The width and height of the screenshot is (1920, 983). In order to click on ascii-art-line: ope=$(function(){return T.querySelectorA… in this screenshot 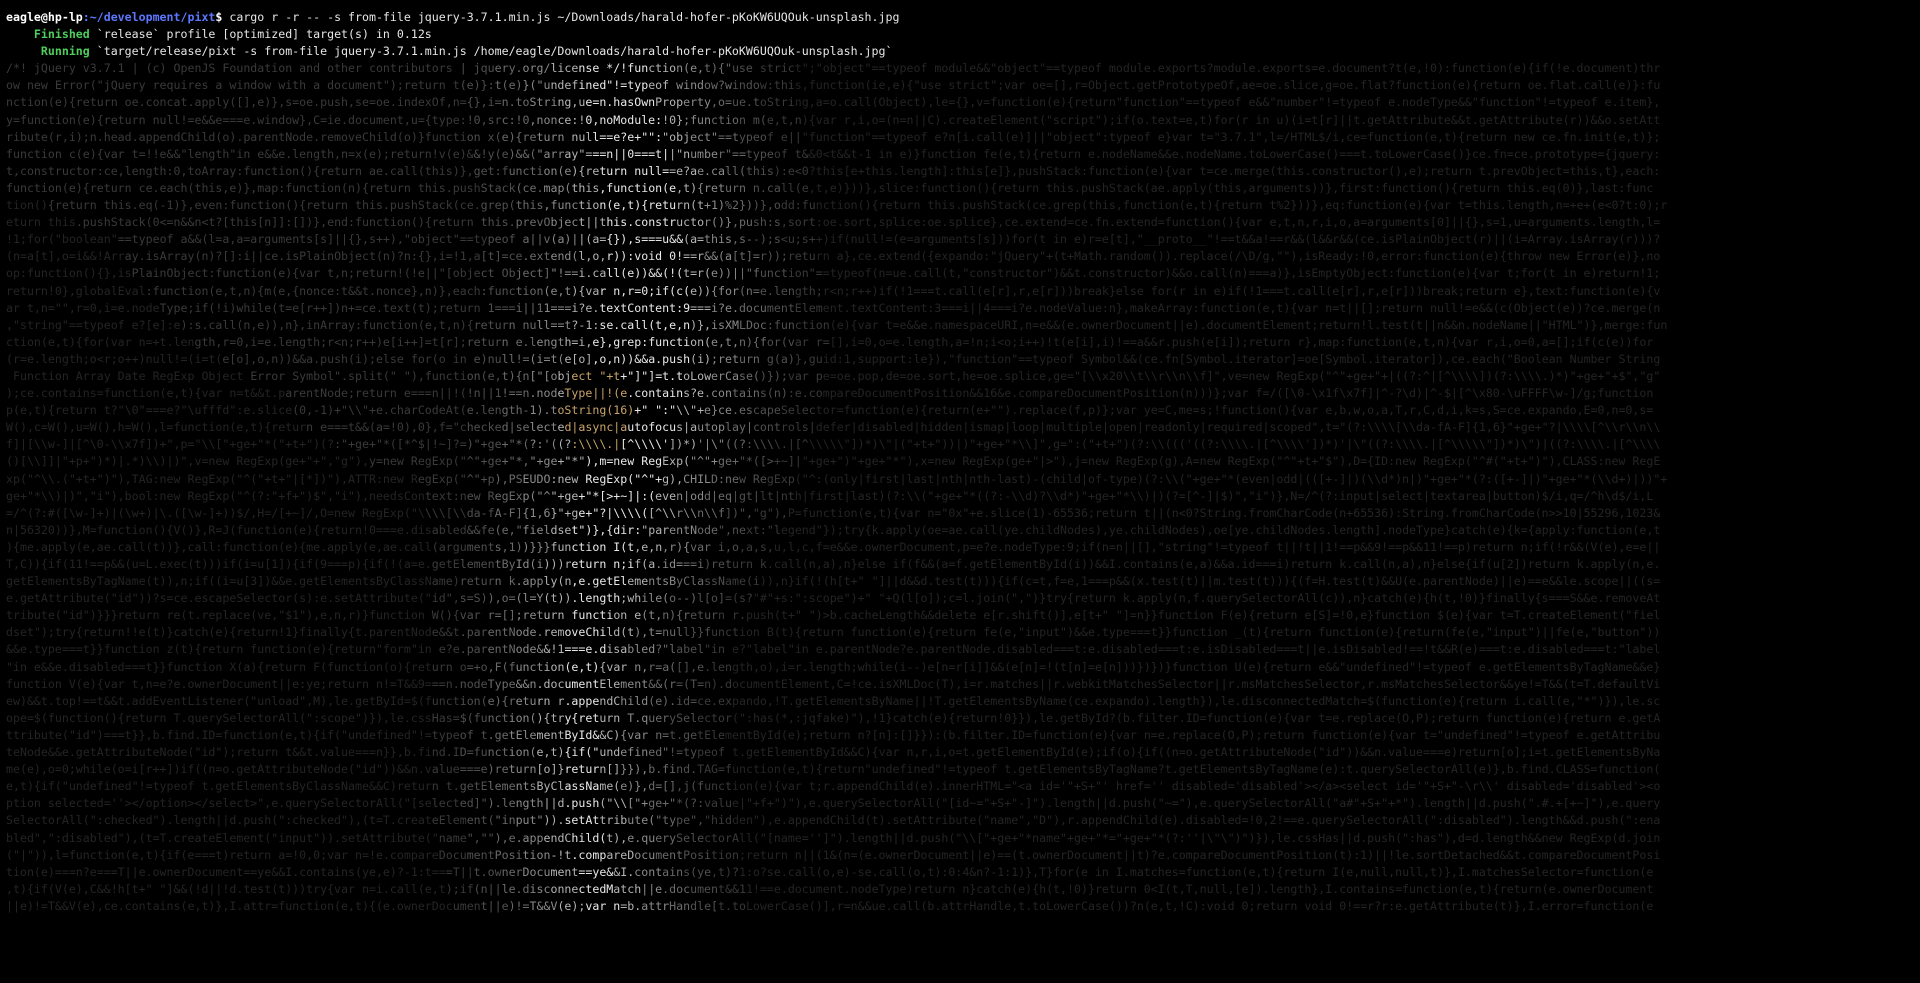, I will do `click(833, 717)`.